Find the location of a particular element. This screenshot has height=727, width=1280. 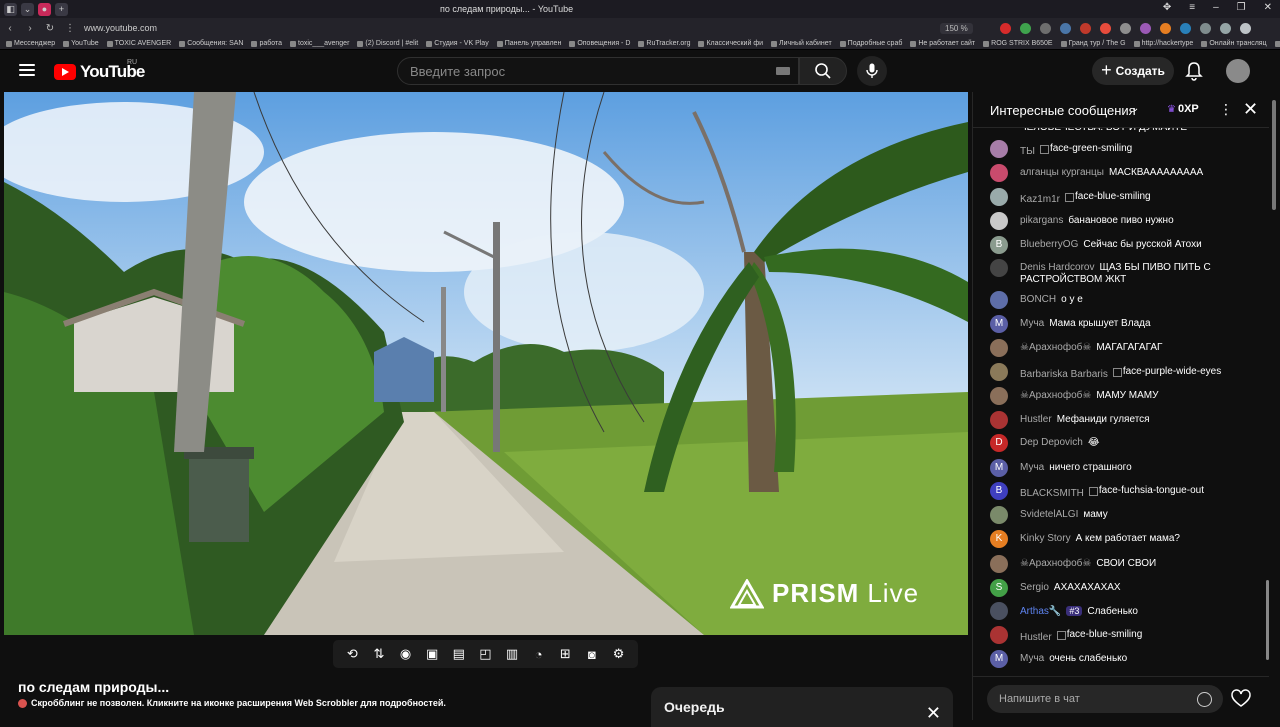

chat-message: D Dep Depovich 😂 is located at coordinates (1125, 443).